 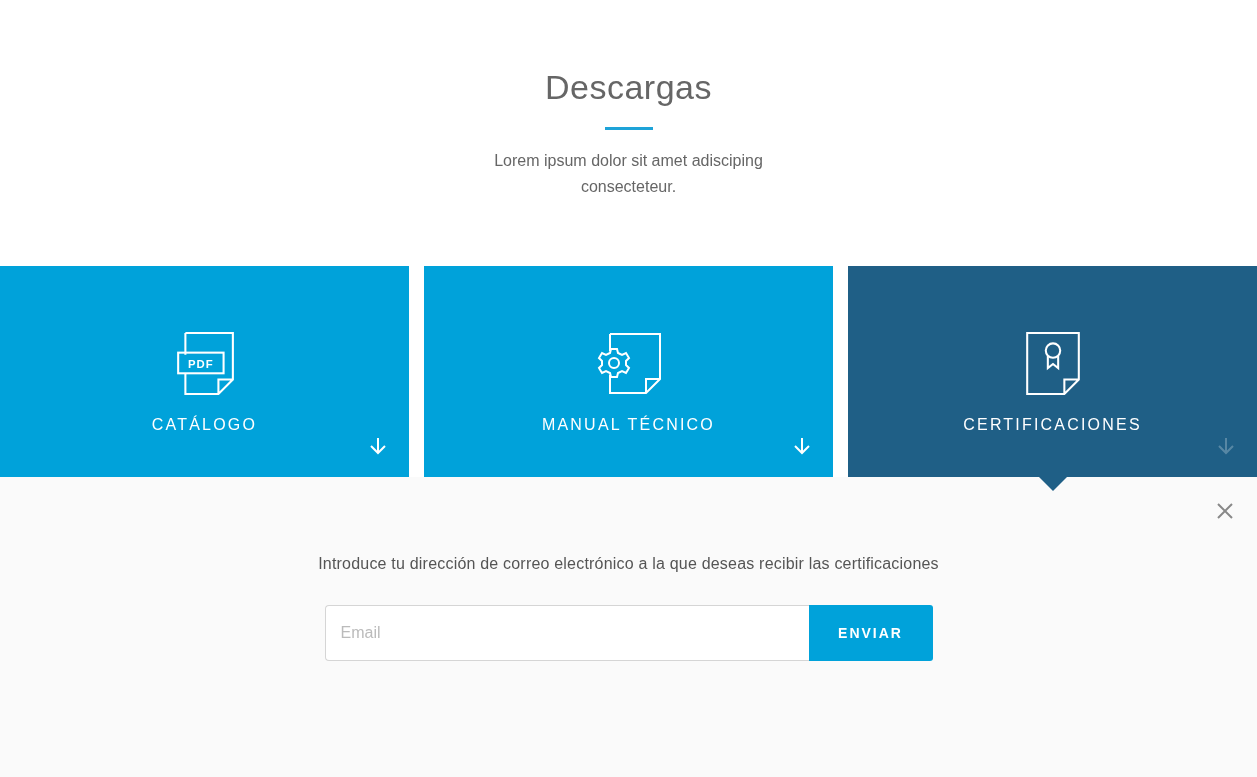 I want to click on card-label: MANUAL TÉCNICO, so click(x=628, y=425).